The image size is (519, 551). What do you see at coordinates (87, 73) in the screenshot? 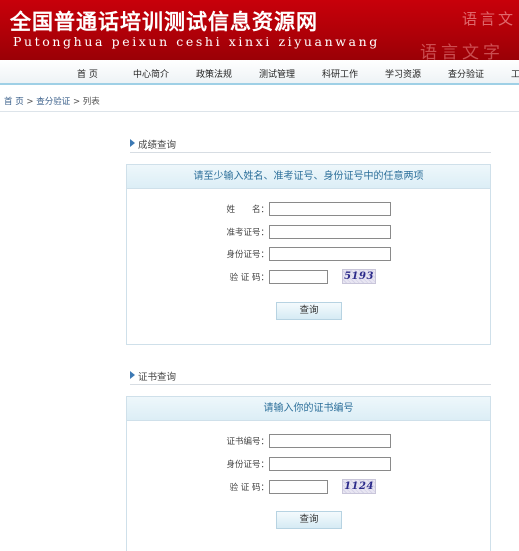
I see `nav-item-home: 首 页` at bounding box center [87, 73].